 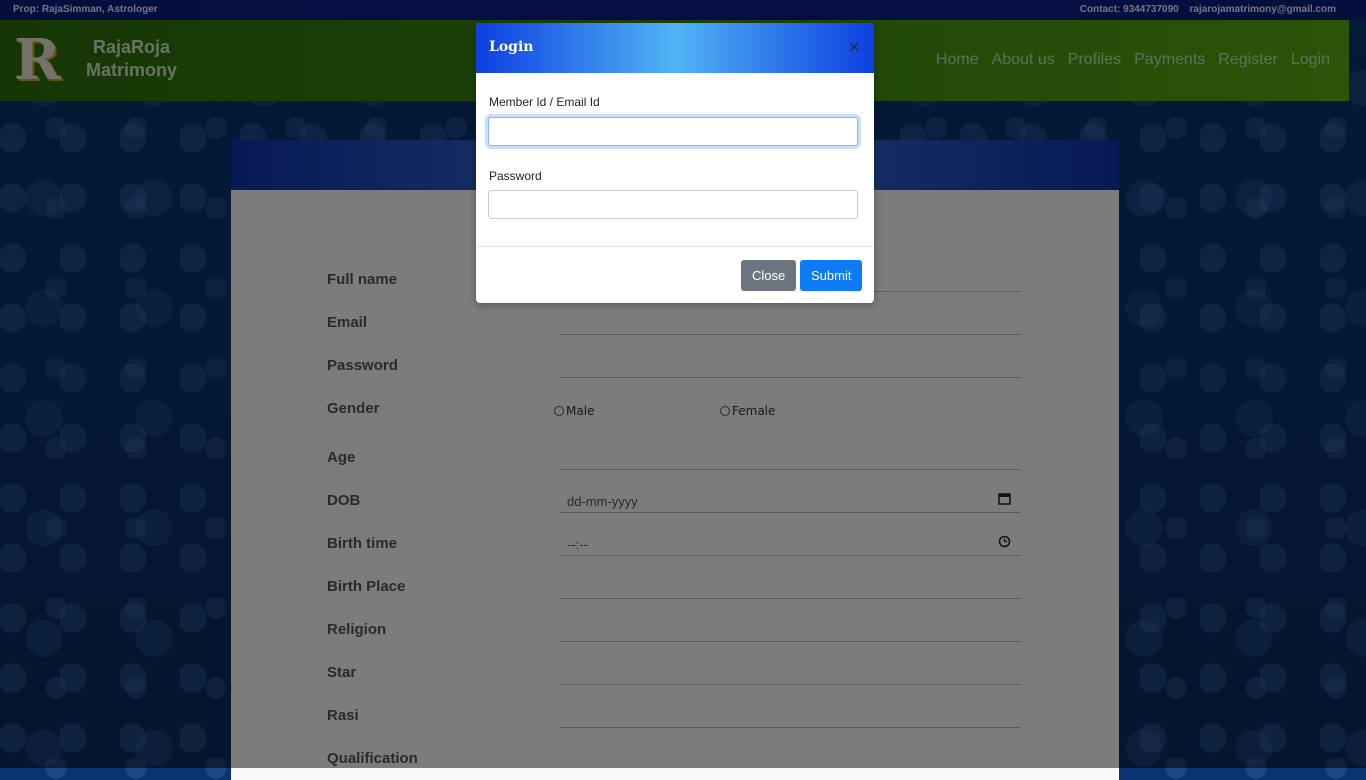 What do you see at coordinates (675, 274) in the screenshot?
I see `modal-footer: Close Submit` at bounding box center [675, 274].